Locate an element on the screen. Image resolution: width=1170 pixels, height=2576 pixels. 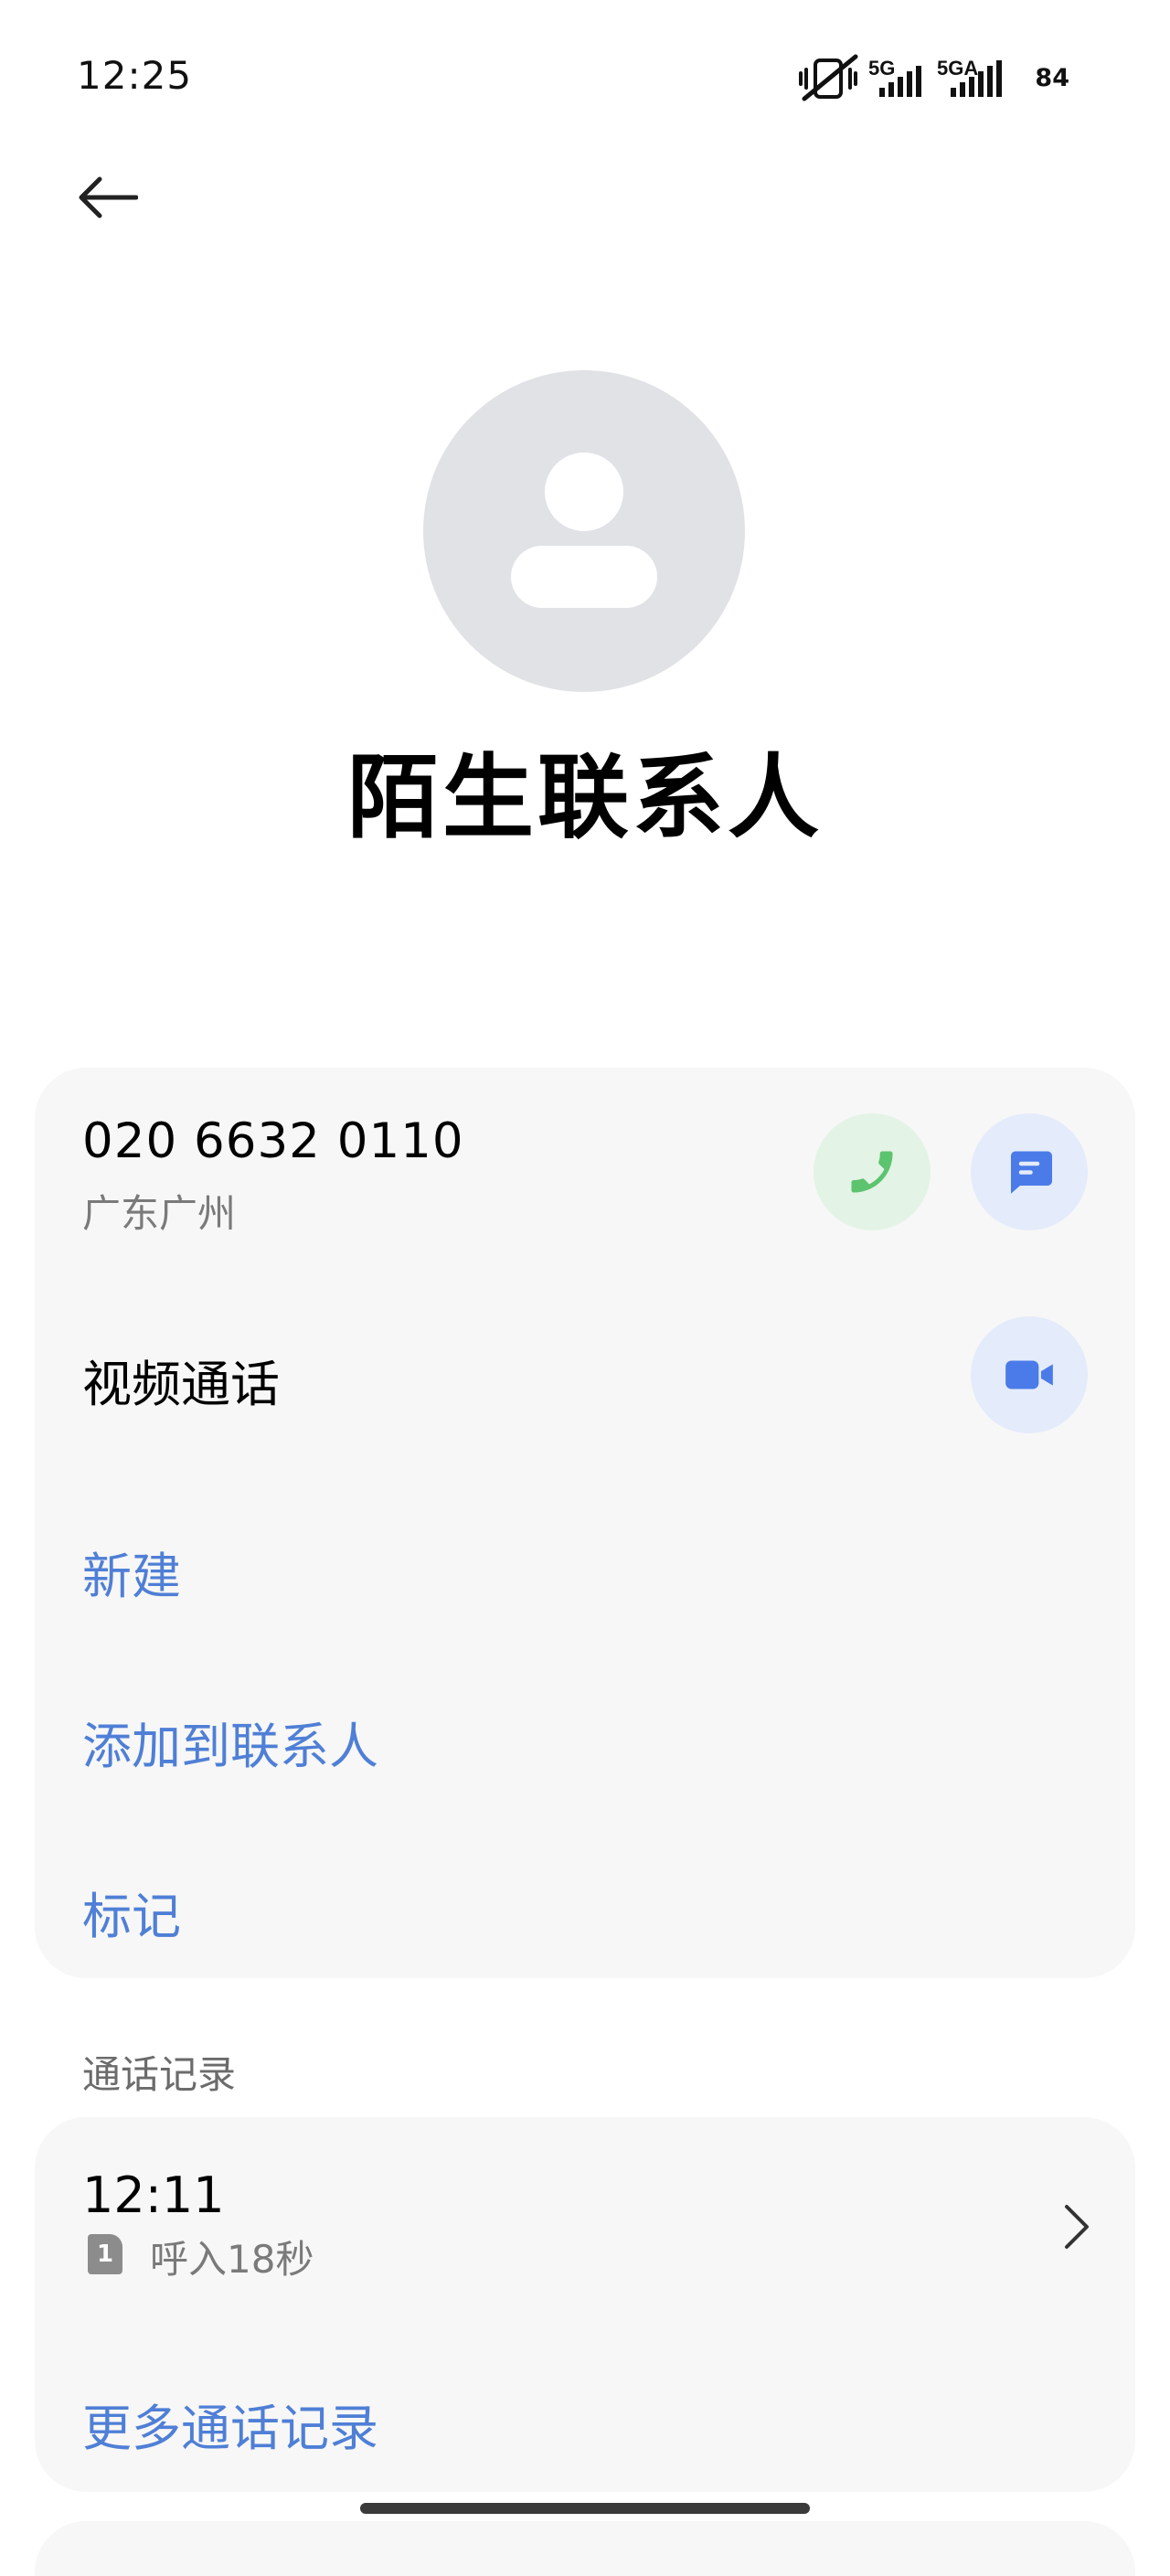
call-log-entry-chevron is located at coordinates (1077, 2226).